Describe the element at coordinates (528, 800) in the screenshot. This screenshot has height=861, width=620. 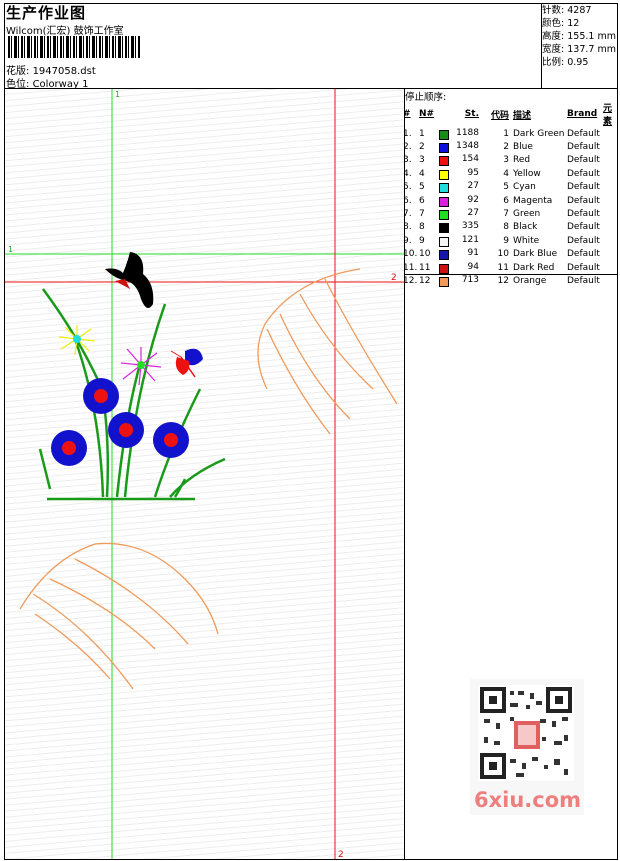
I see `watermark-logo: 6xiu.com` at that location.